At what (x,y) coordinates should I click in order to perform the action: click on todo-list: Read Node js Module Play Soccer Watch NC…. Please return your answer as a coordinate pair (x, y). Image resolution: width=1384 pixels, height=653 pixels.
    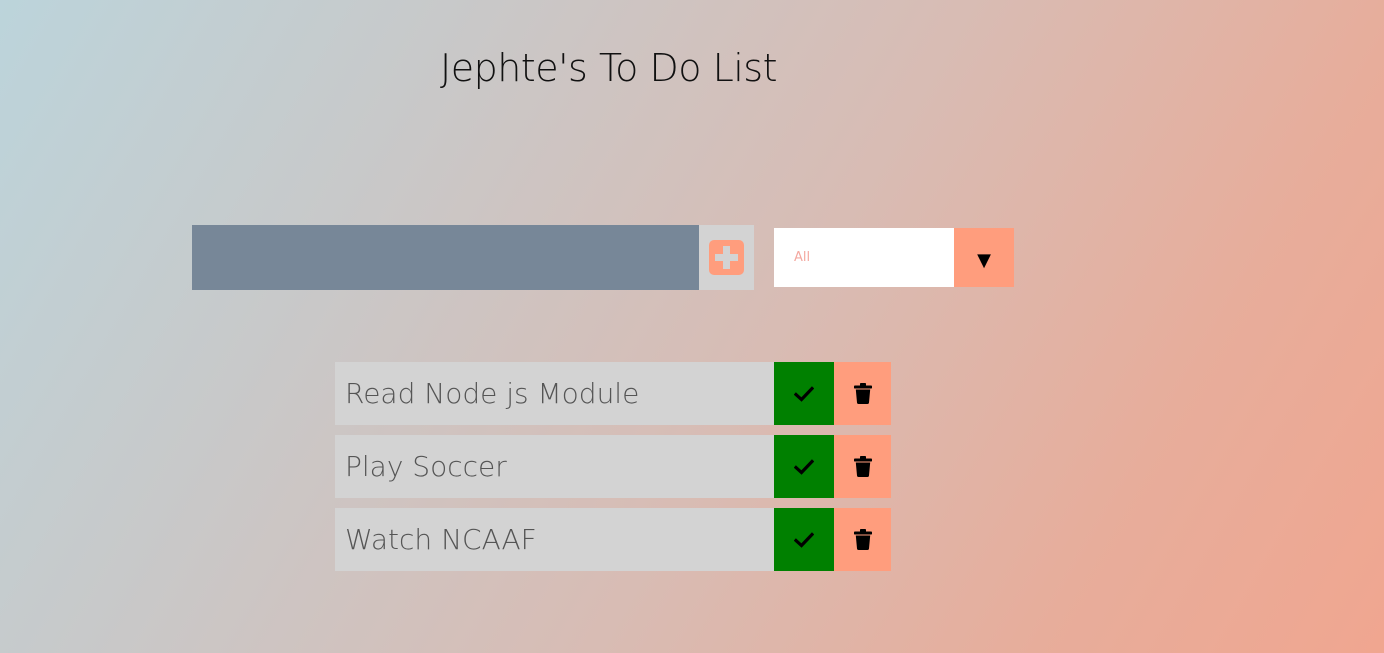
    Looking at the image, I should click on (613, 471).